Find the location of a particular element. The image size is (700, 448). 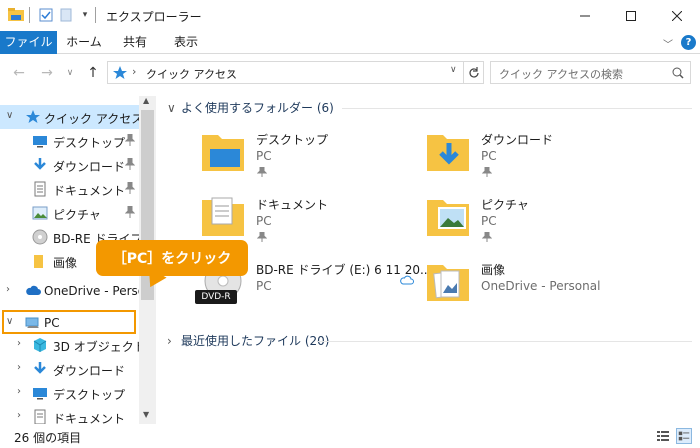

nav-label: ピクチャ is located at coordinates (77, 215).